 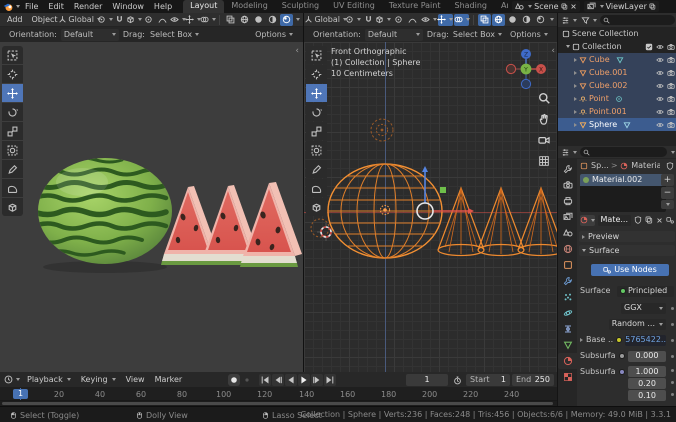 I want to click on tab-world, so click(x=567, y=249).